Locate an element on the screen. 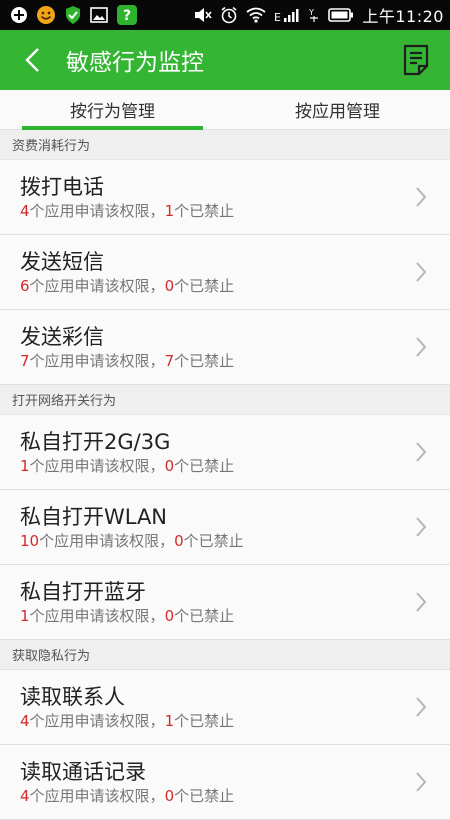 The width and height of the screenshot is (450, 820). section-header-privacy: 获取隐私行为 is located at coordinates (225, 655).